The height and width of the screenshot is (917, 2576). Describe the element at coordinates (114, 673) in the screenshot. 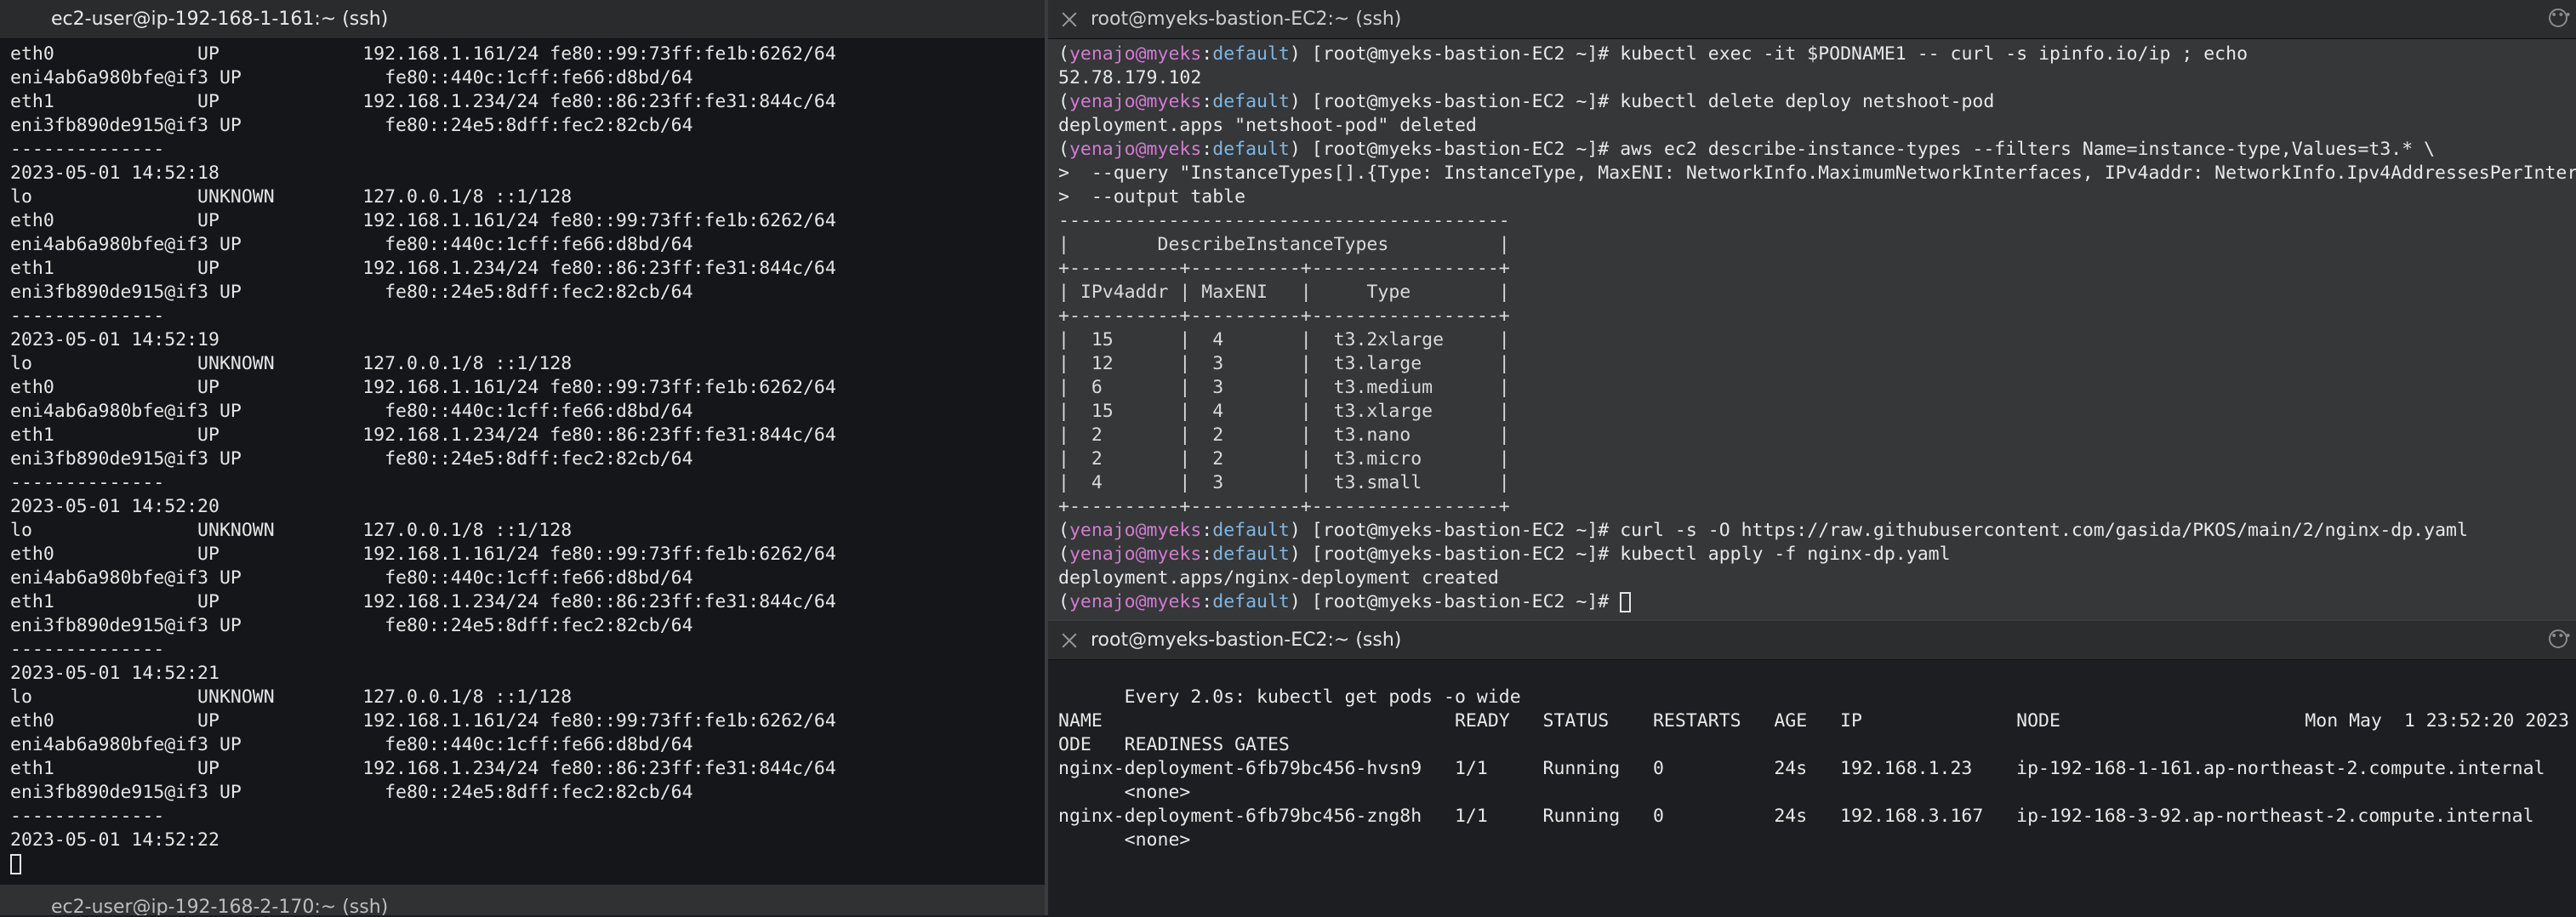

I see `terminal-line: 2023-05-01 14:52:21` at that location.